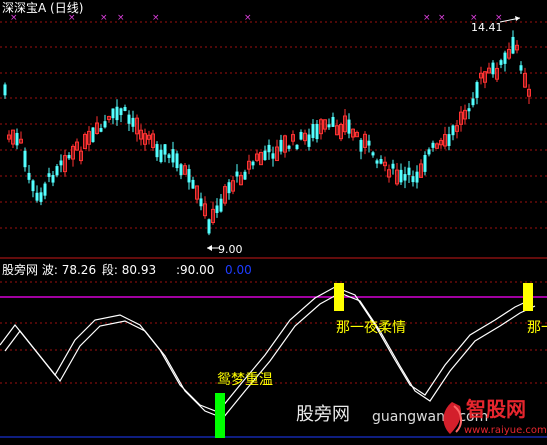  What do you see at coordinates (20, 270) in the screenshot?
I see `indicator-name: 股旁网` at bounding box center [20, 270].